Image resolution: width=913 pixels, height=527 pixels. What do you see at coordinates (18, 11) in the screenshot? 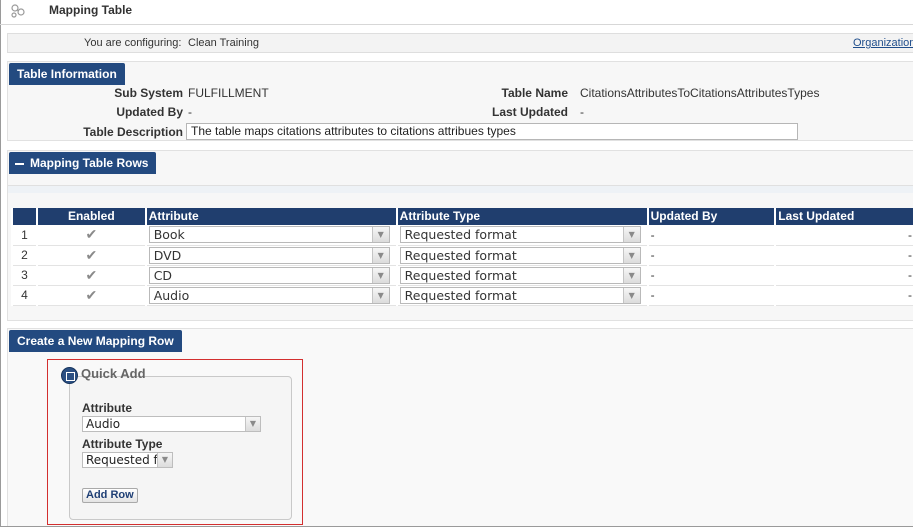
I see `mapping-table-icon` at bounding box center [18, 11].